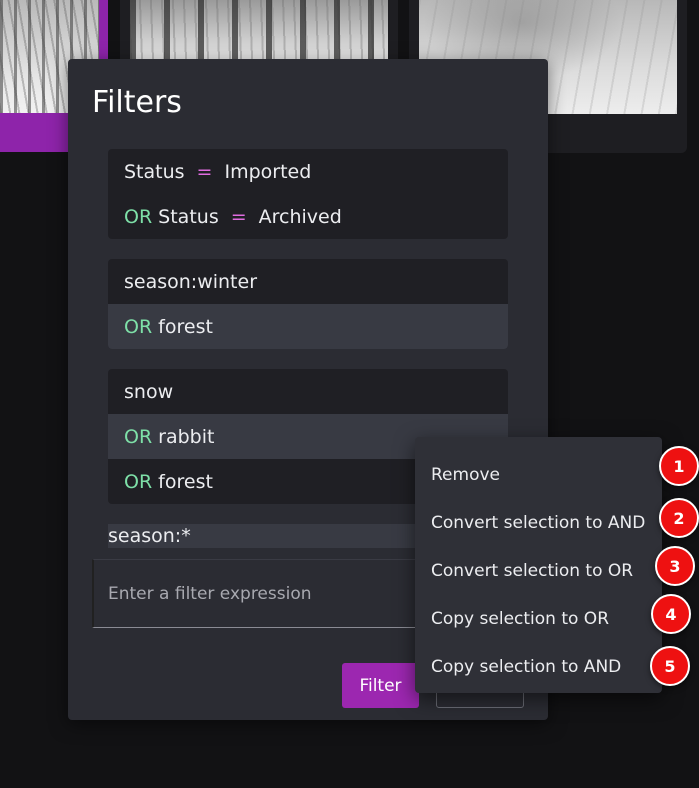 The image size is (699, 788). I want to click on filter-row: snow, so click(308, 391).